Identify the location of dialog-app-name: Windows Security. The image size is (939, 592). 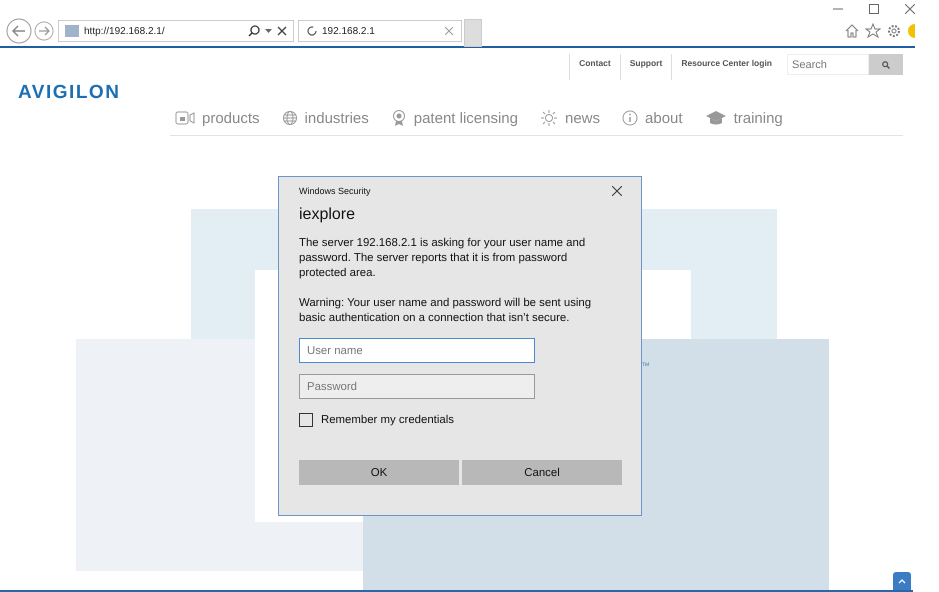
(335, 191).